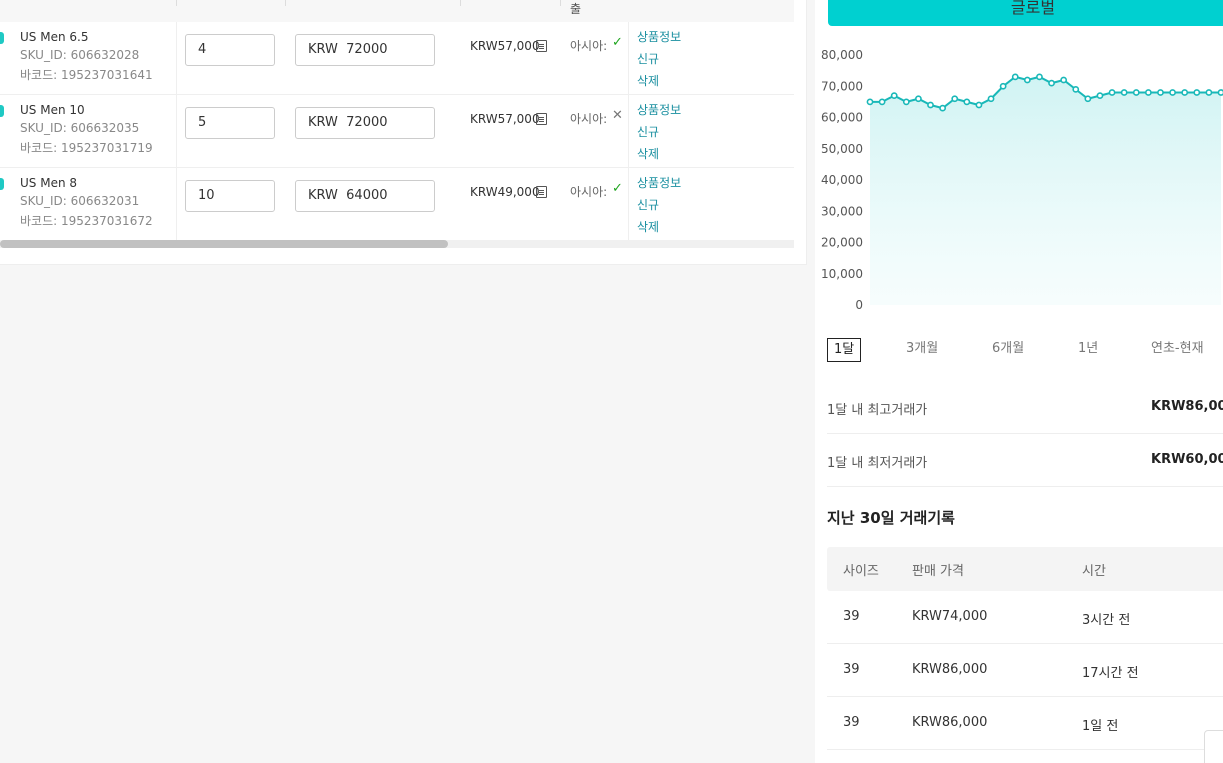  Describe the element at coordinates (1025, 13) in the screenshot. I see `global-button: 글로벌` at that location.